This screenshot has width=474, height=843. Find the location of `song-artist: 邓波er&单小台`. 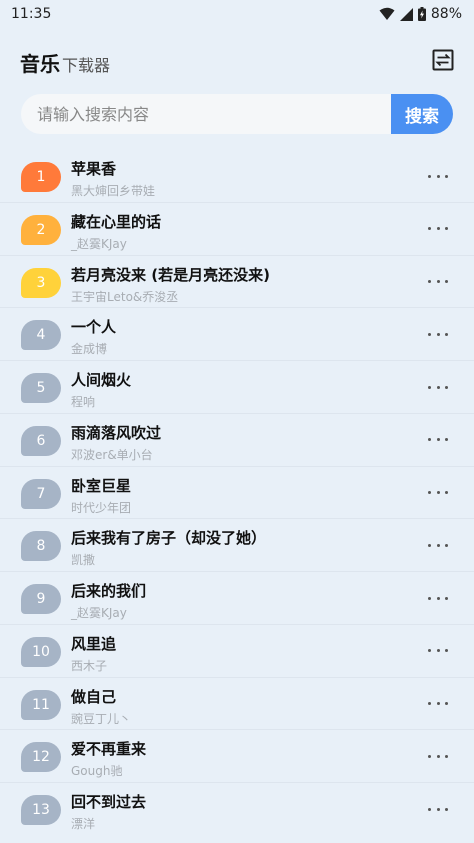

song-artist: 邓波er&单小台 is located at coordinates (112, 454).